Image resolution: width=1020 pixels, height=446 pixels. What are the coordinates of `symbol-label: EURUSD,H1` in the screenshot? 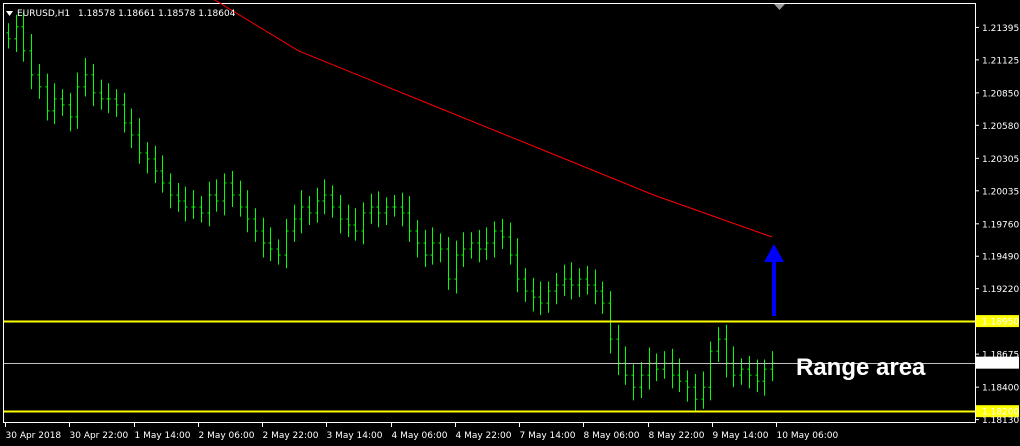 It's located at (43, 14).